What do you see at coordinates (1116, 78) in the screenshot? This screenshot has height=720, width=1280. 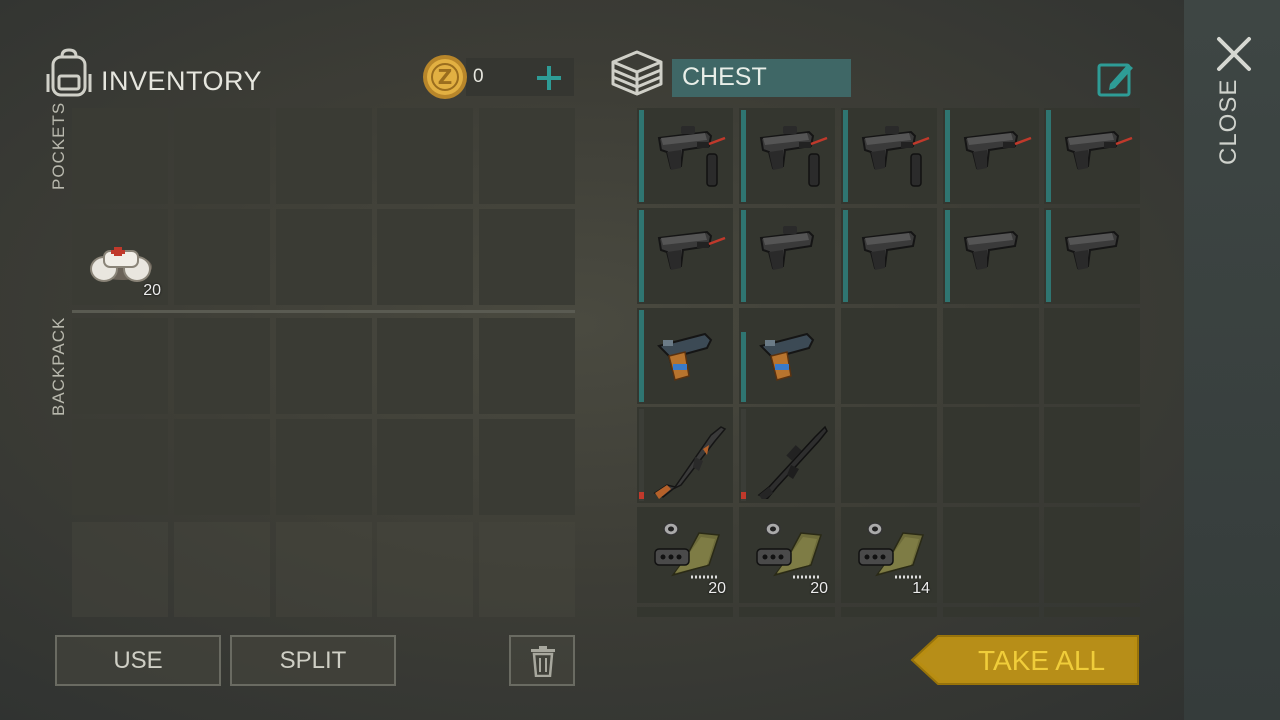 I see `rename-edit-icon` at bounding box center [1116, 78].